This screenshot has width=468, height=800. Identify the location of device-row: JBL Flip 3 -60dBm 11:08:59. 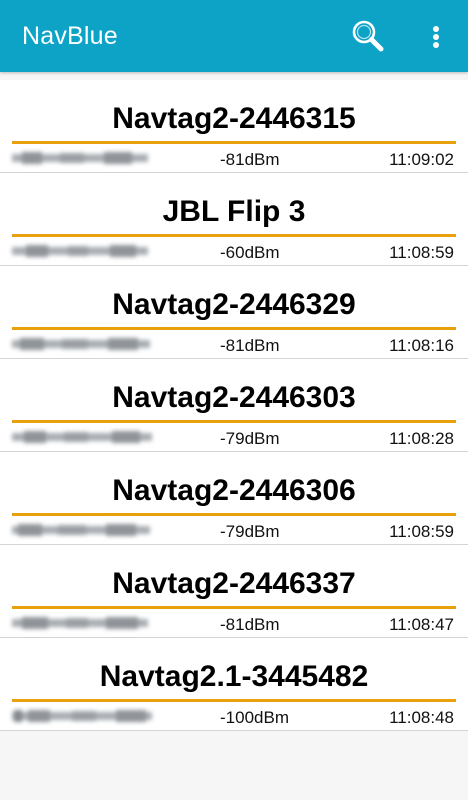
(234, 219).